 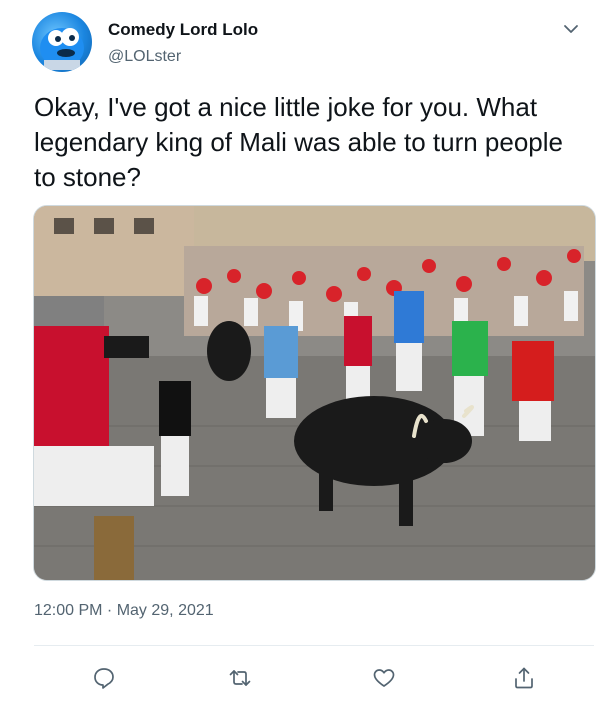 What do you see at coordinates (62, 49) in the screenshot?
I see `avatar-character-icon` at bounding box center [62, 49].